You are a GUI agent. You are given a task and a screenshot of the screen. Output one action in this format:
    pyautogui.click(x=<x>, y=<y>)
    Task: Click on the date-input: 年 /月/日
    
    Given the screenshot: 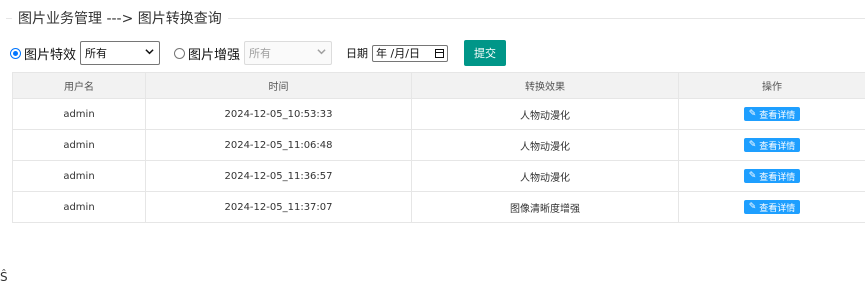 What is the action you would take?
    pyautogui.click(x=410, y=53)
    